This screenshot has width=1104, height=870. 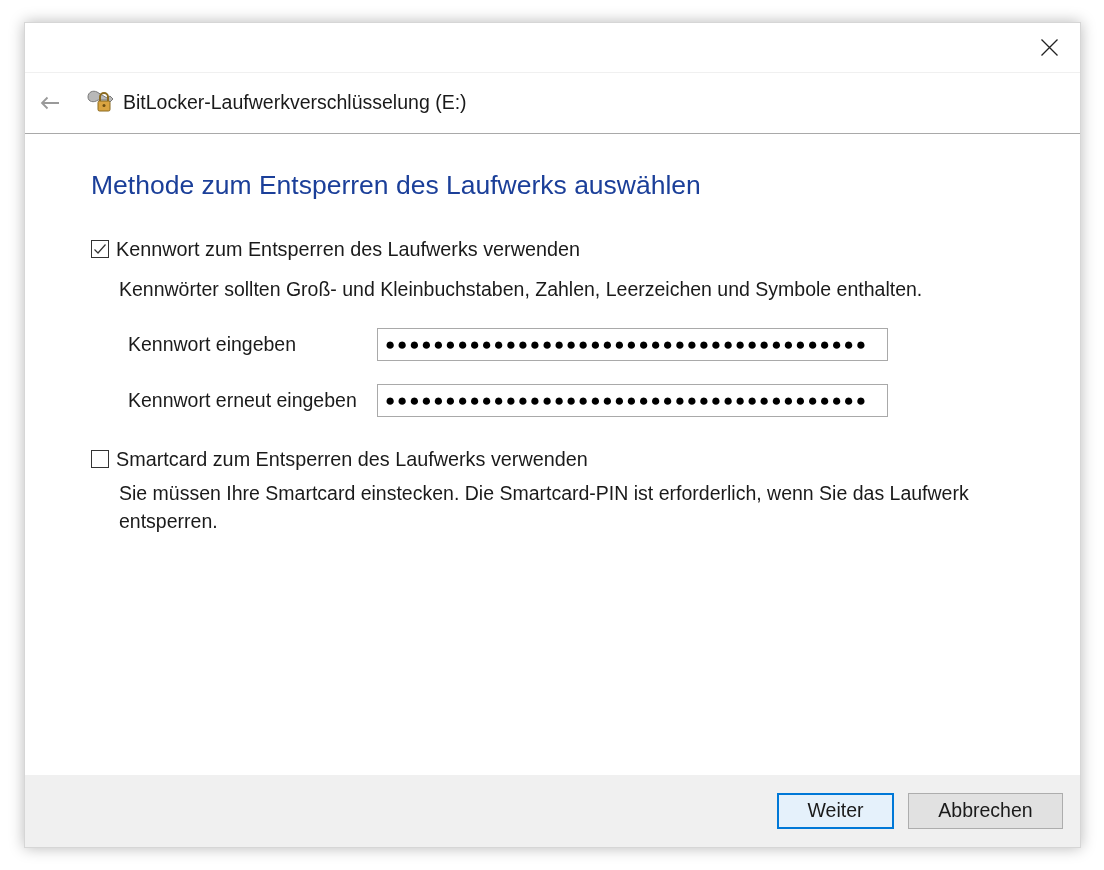 What do you see at coordinates (101, 101) in the screenshot?
I see `key-padlock-icon` at bounding box center [101, 101].